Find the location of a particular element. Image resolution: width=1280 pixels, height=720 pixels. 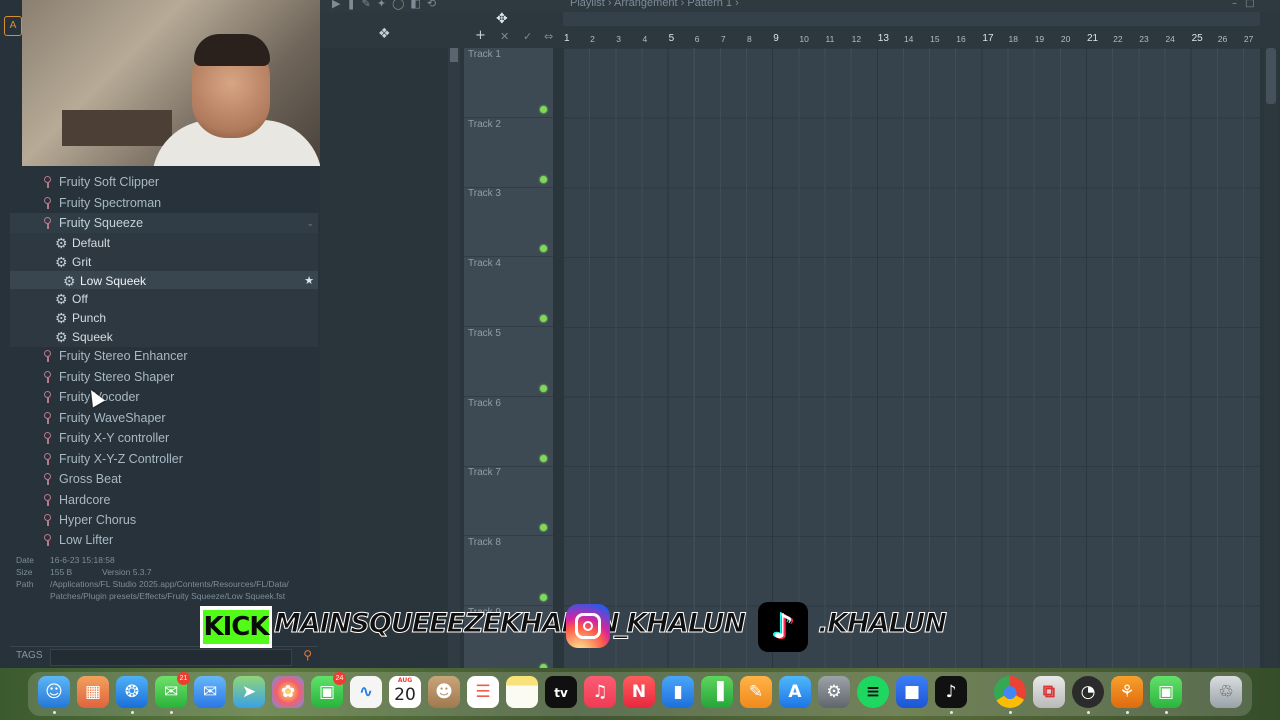

browser-item-fruity-stereo-enhancer: Fruity Stereo Enhancer is located at coordinates (164, 356).